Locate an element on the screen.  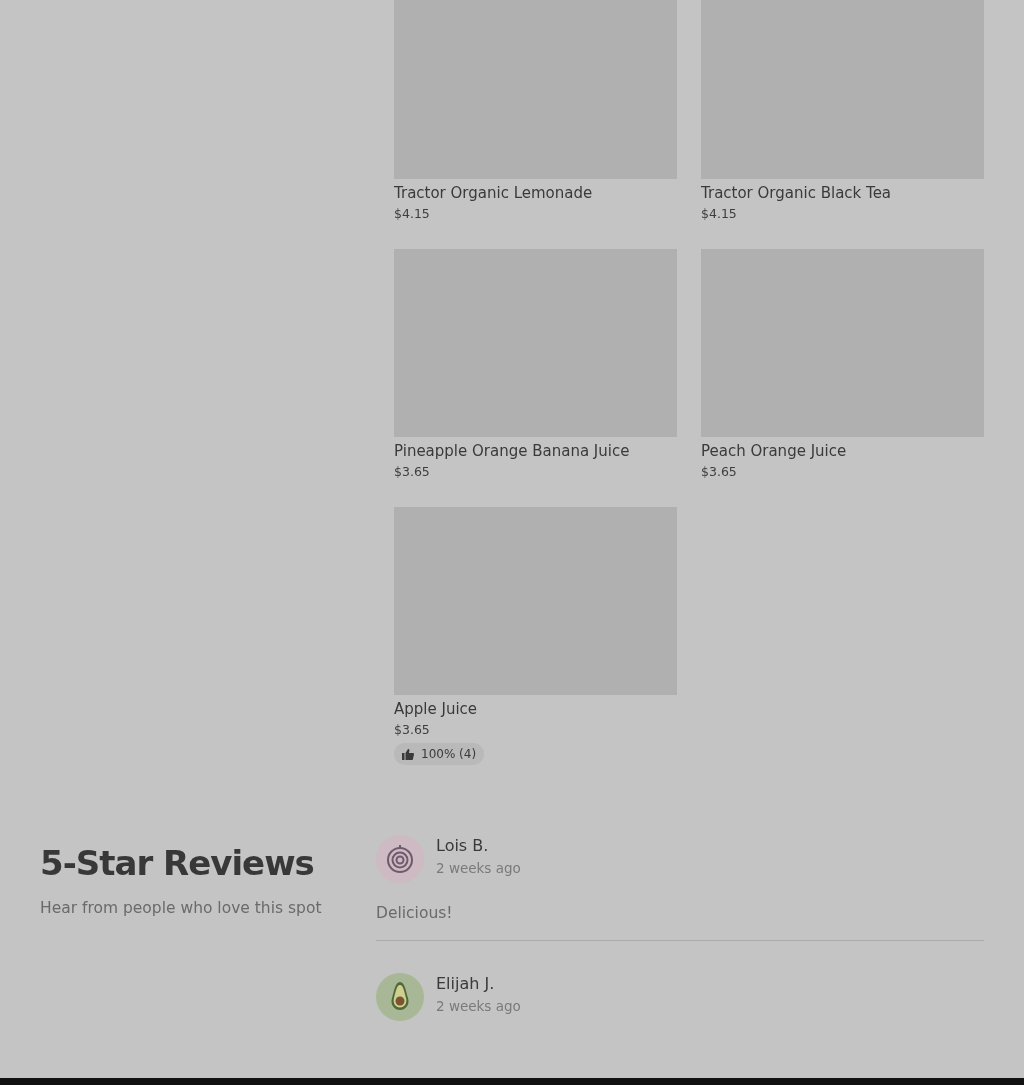
product-name: Tractor Organic Lemonade is located at coordinates (535, 193).